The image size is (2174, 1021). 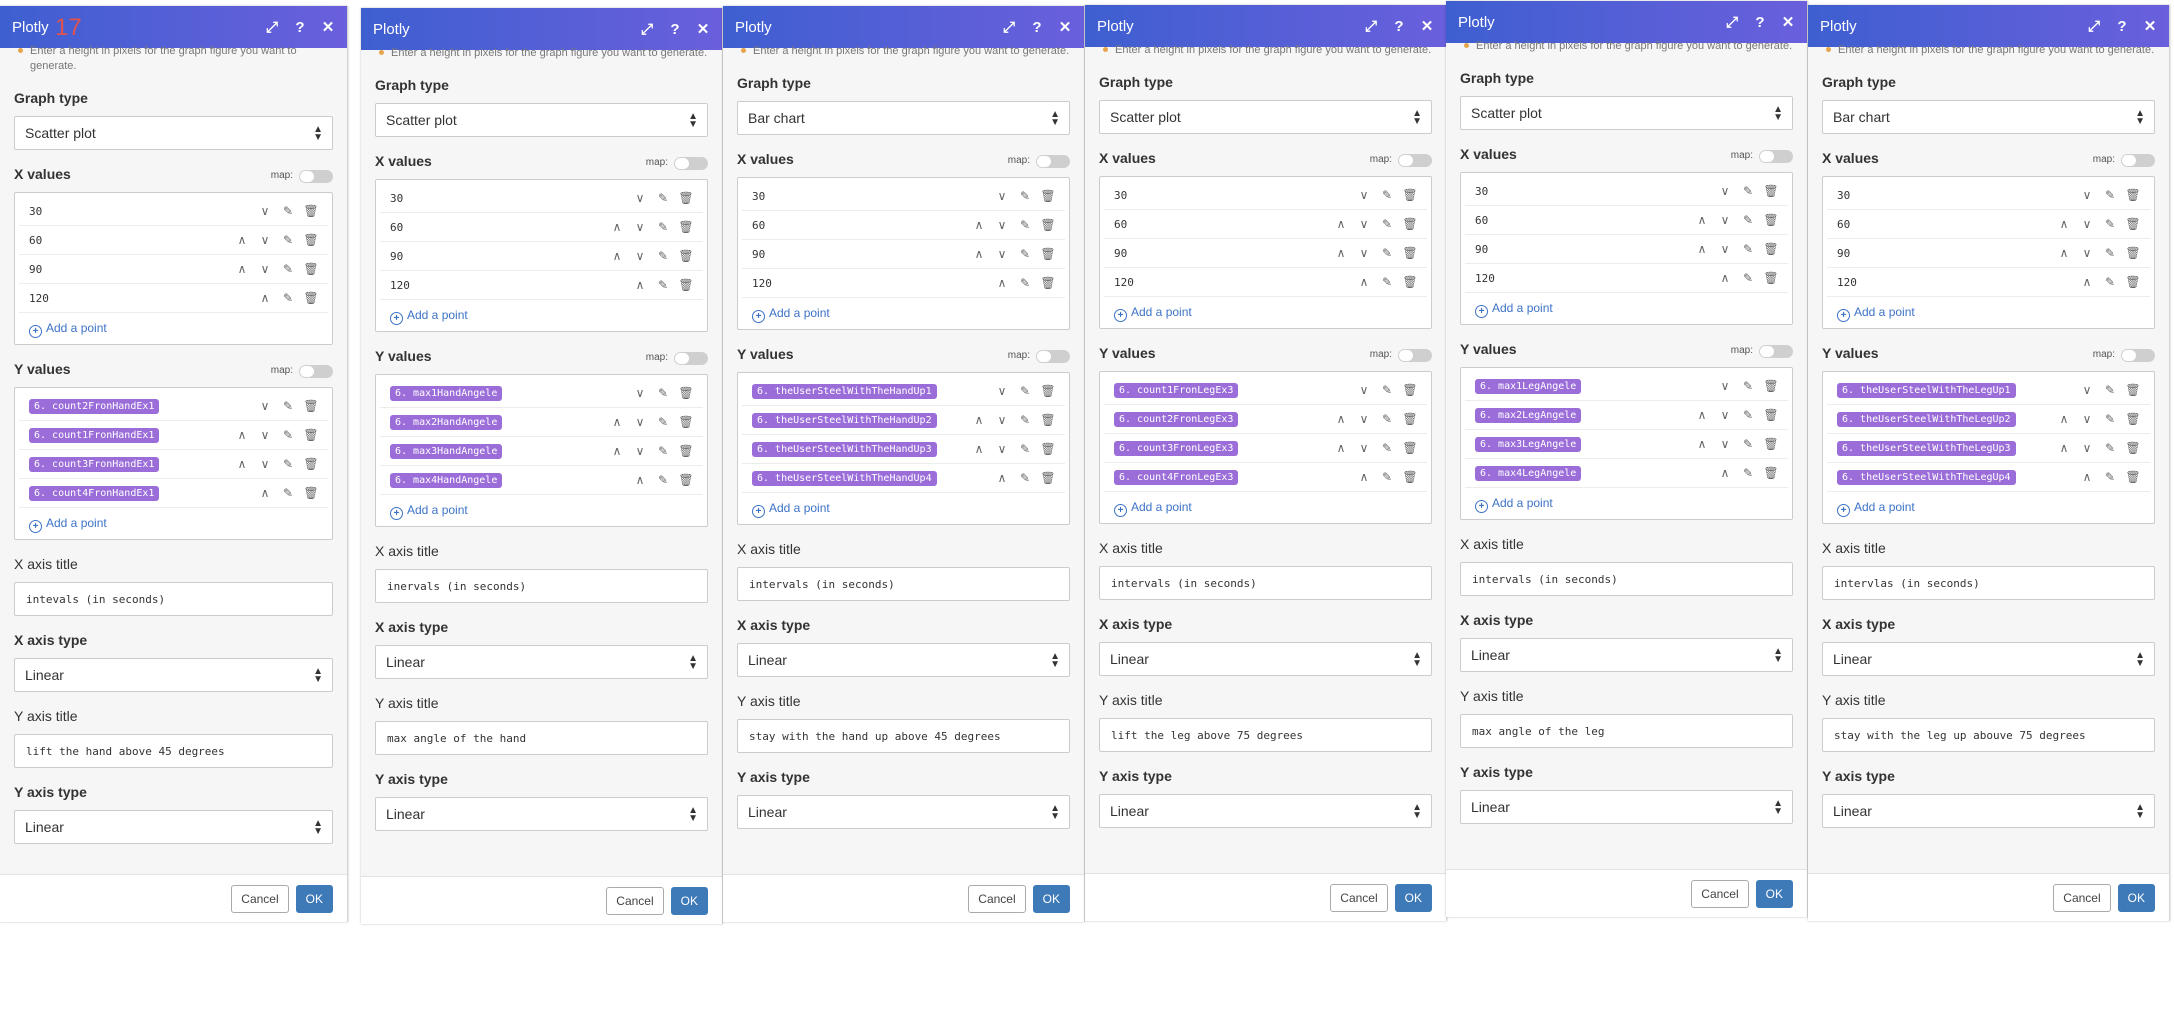 What do you see at coordinates (1176, 390) in the screenshot?
I see `variable-pill: 6. count1FronLegEx3` at bounding box center [1176, 390].